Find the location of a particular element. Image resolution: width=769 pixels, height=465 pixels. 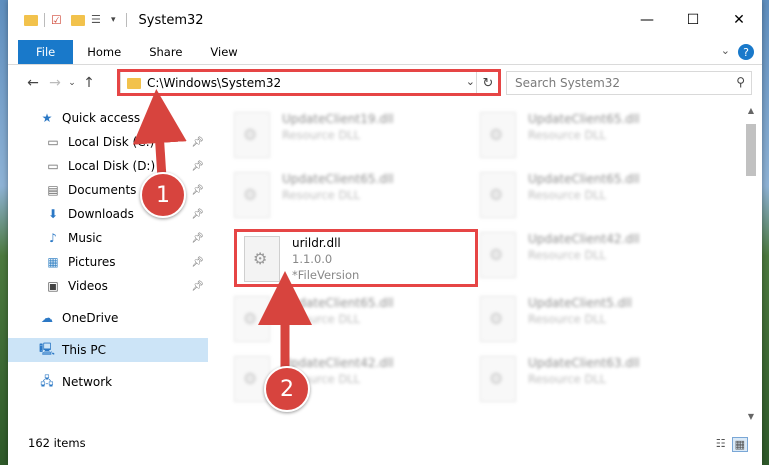

arrow-to-address-bar is located at coordinates (159, 134).